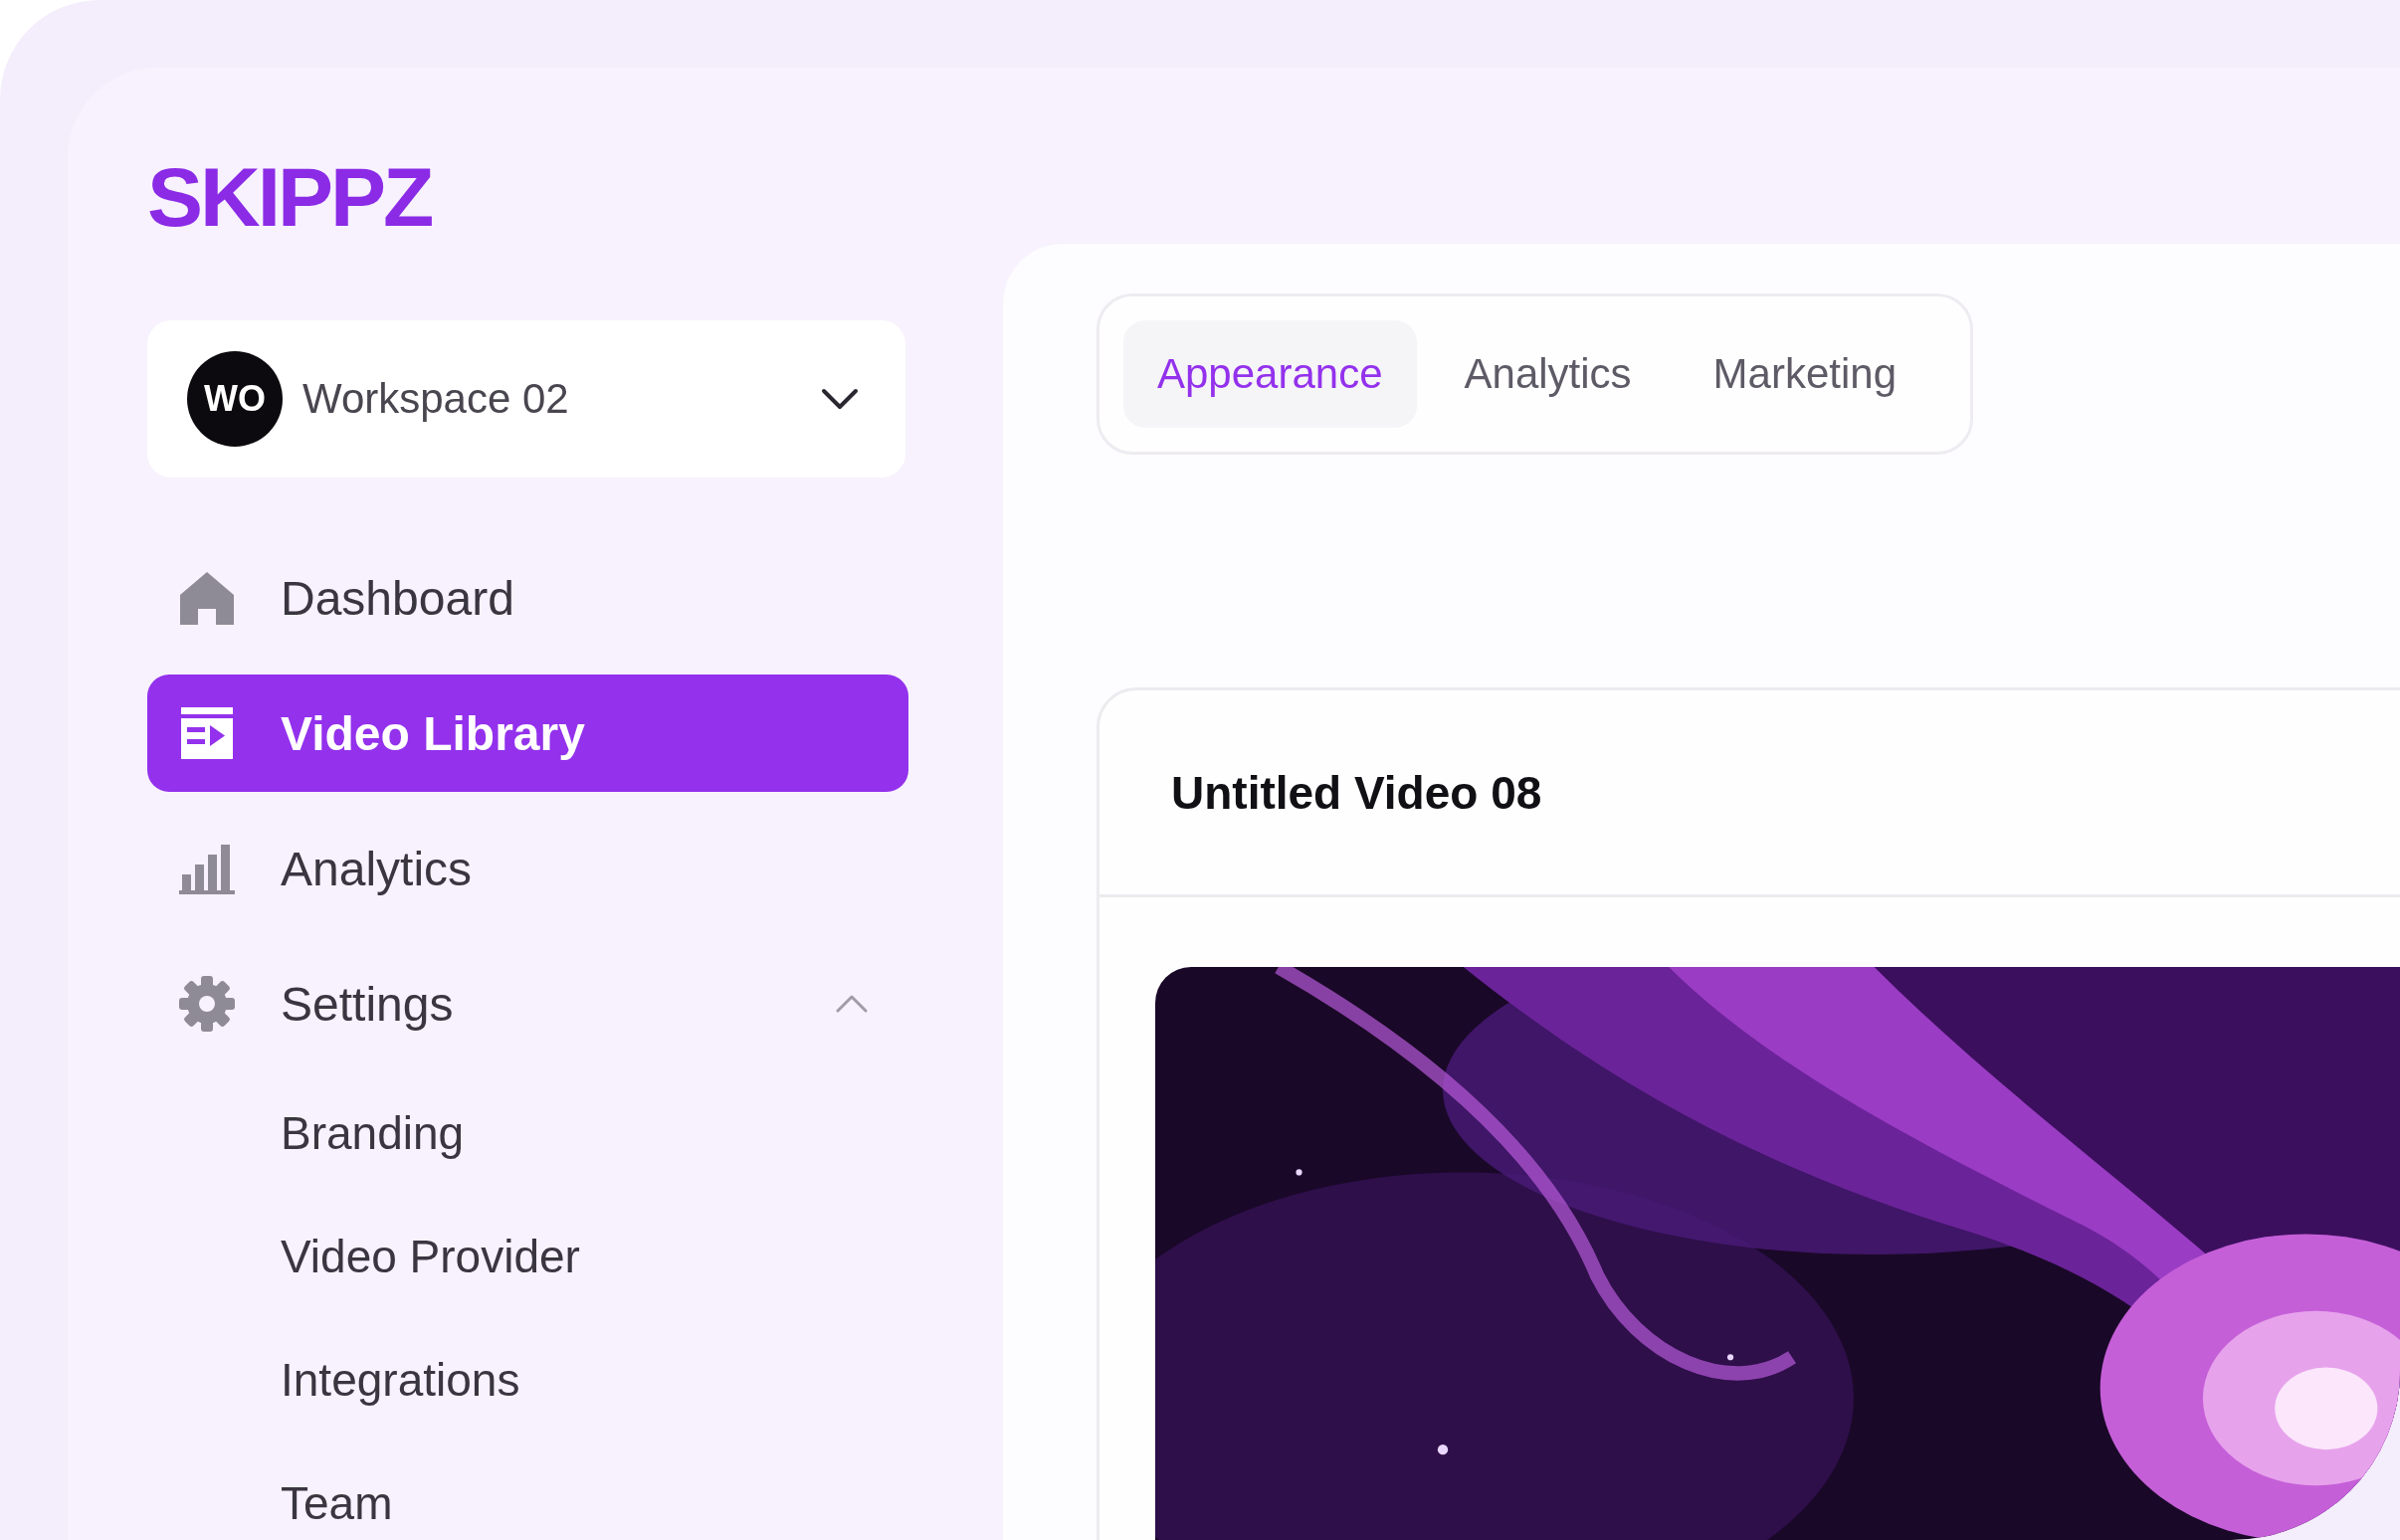  What do you see at coordinates (527, 1003) in the screenshot?
I see `nav-item: Settings` at bounding box center [527, 1003].